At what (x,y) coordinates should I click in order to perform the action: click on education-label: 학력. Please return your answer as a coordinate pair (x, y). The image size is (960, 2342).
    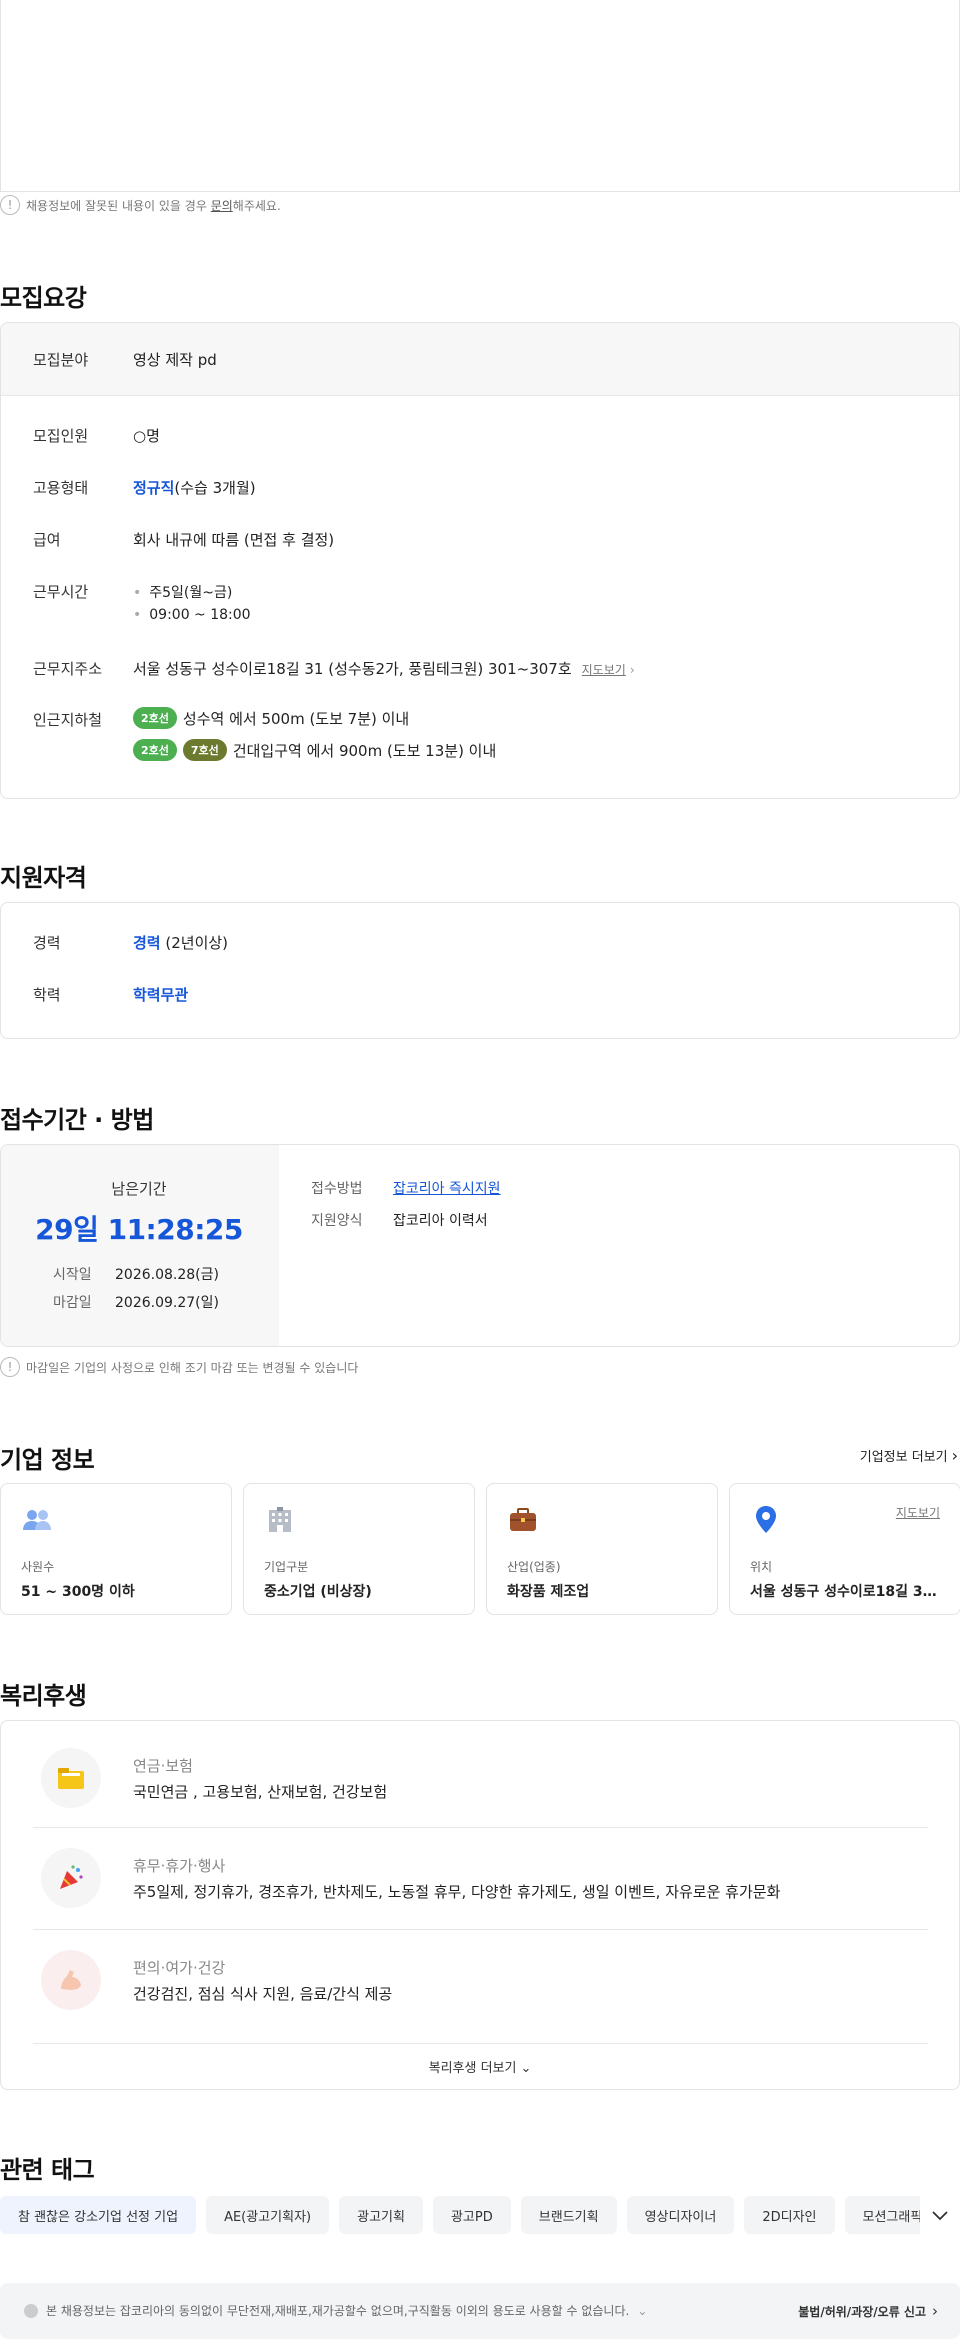
    Looking at the image, I should click on (47, 995).